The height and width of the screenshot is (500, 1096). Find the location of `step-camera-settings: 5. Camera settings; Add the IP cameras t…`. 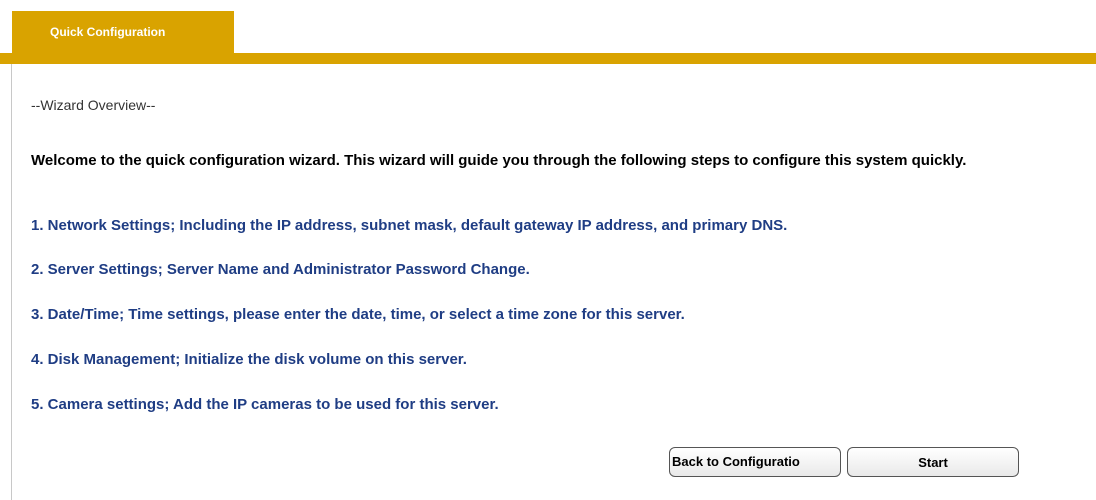

step-camera-settings: 5. Camera settings; Add the IP cameras t… is located at coordinates (265, 404).